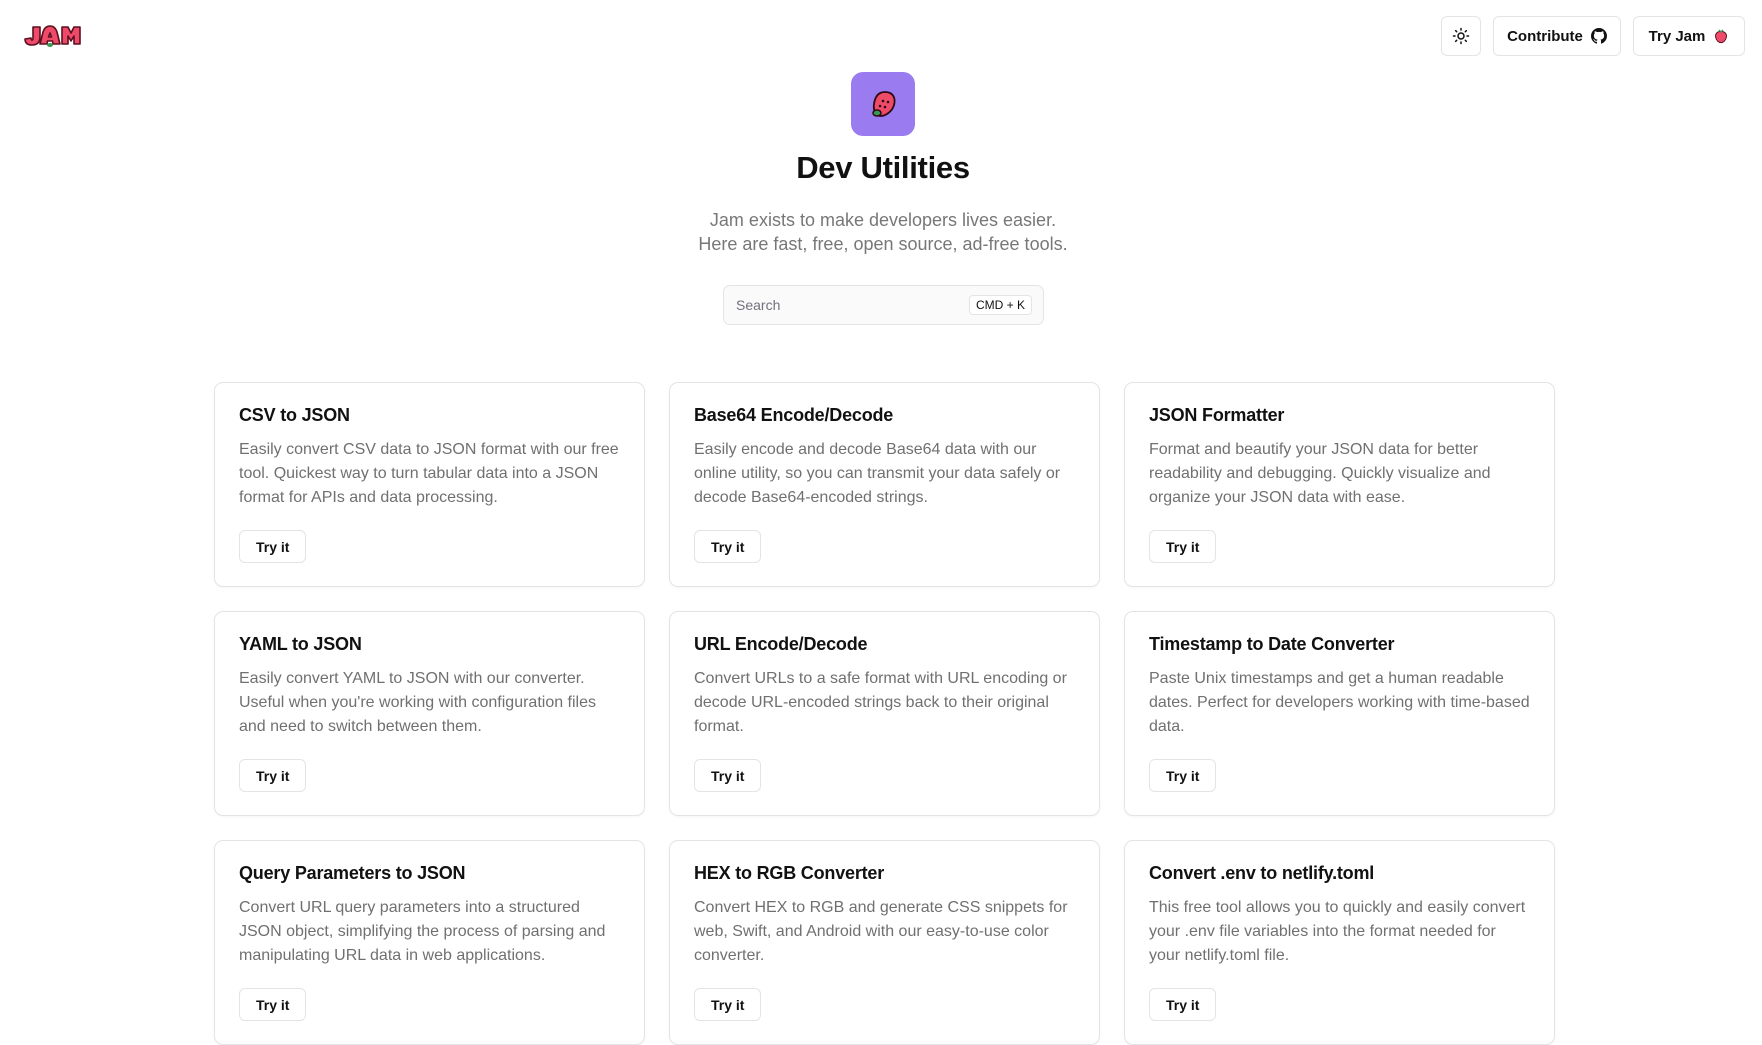  I want to click on contribute-button: Contribute, so click(1557, 36).